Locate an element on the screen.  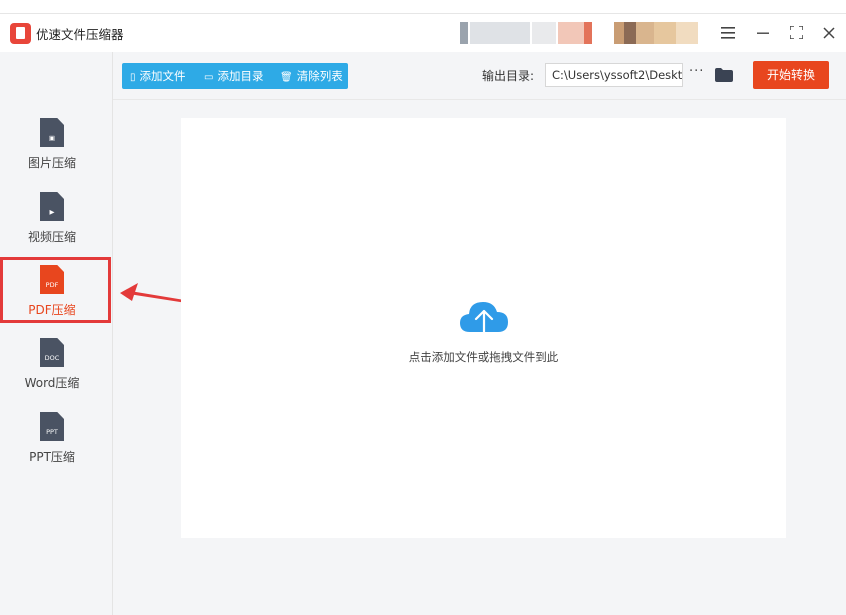
sidebar-item-word: DOC Word压缩 is located at coordinates (55, 365).